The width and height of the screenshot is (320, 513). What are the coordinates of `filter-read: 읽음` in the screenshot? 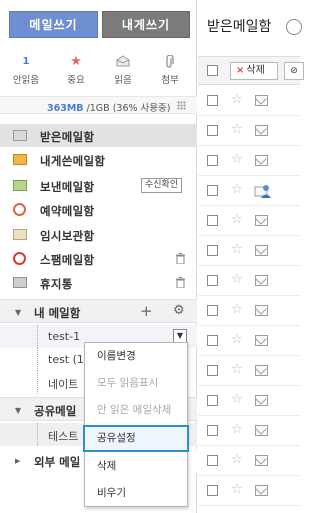 It's located at (123, 72).